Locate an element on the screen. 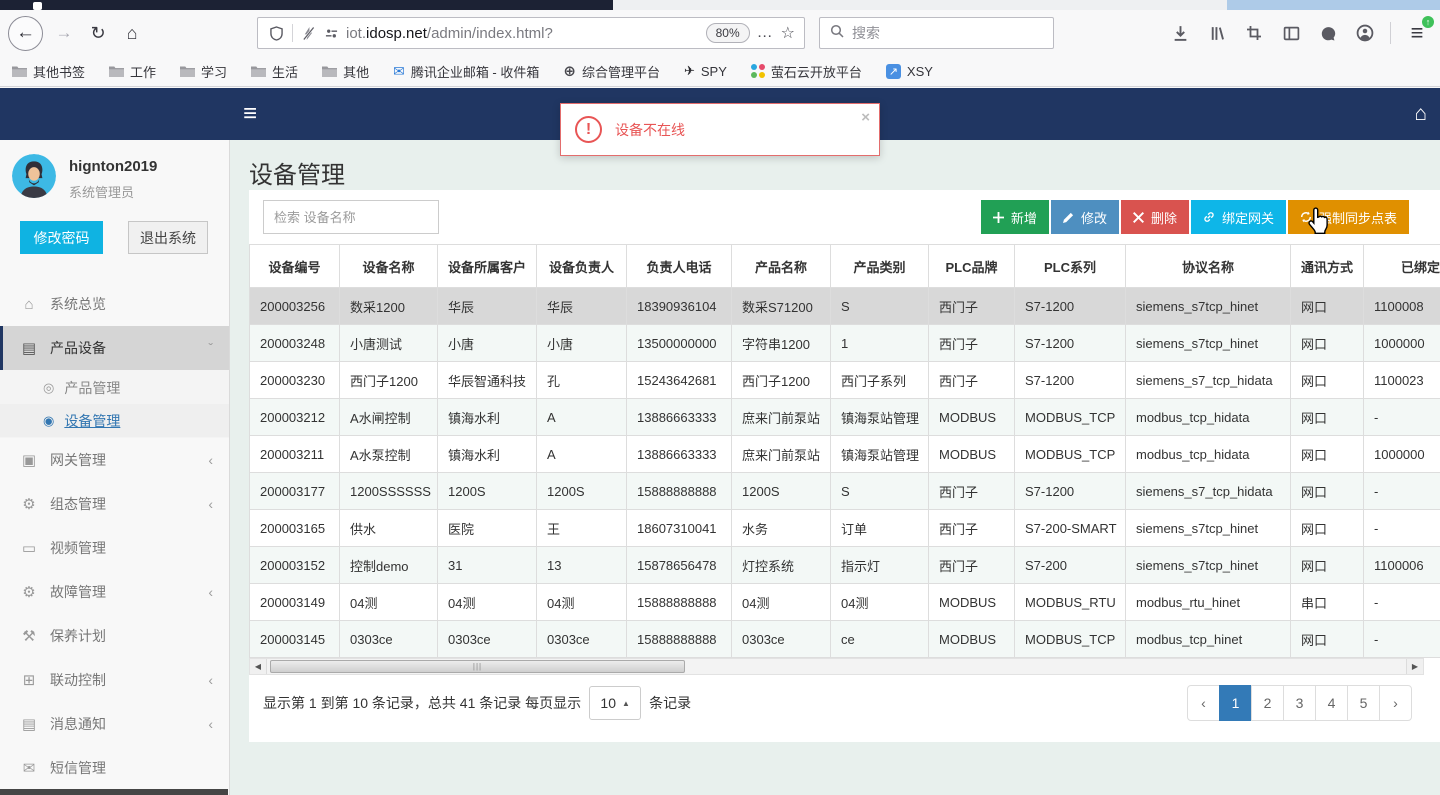  blocked-content-icon is located at coordinates (308, 33).